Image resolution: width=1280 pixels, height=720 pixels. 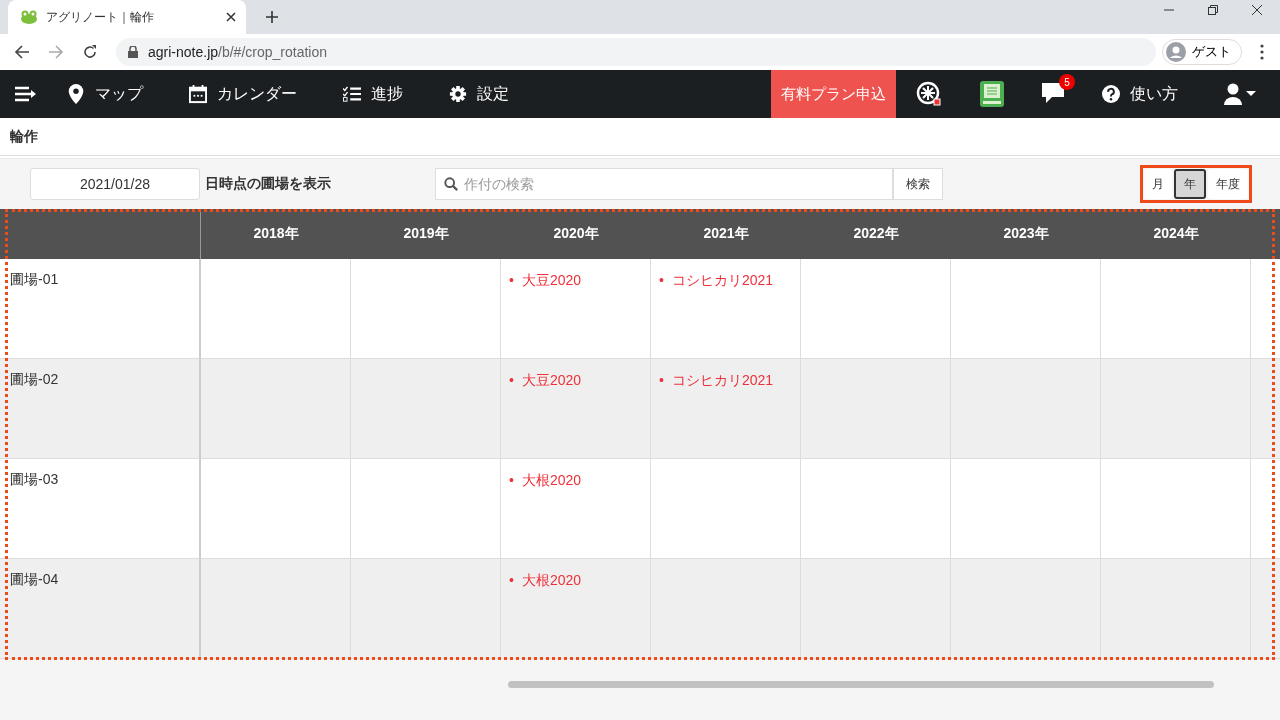 What do you see at coordinates (1176, 234) in the screenshot?
I see `column-header: 2024年` at bounding box center [1176, 234].